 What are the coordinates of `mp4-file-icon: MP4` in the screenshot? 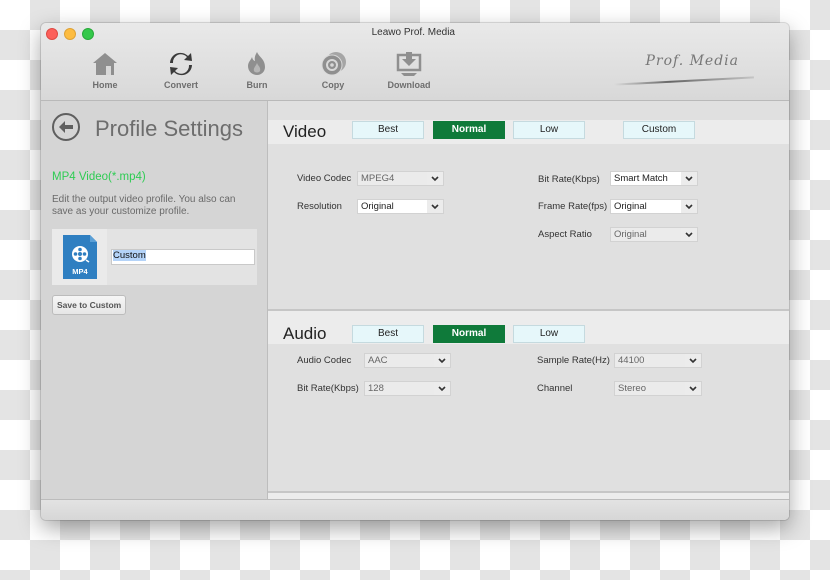 It's located at (80, 257).